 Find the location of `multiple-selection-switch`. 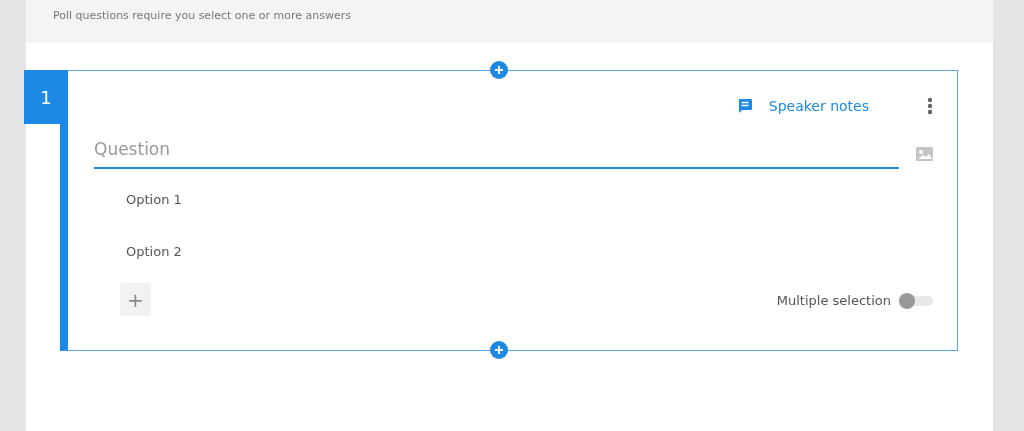

multiple-selection-switch is located at coordinates (916, 300).